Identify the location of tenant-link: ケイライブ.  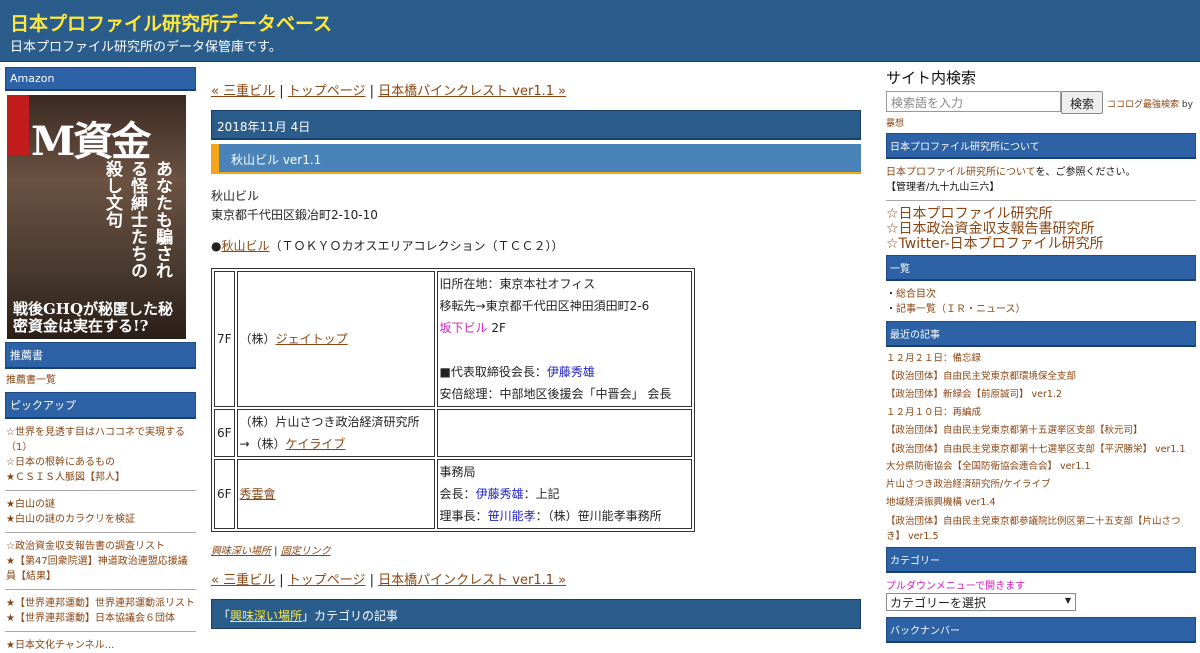
(316, 444).